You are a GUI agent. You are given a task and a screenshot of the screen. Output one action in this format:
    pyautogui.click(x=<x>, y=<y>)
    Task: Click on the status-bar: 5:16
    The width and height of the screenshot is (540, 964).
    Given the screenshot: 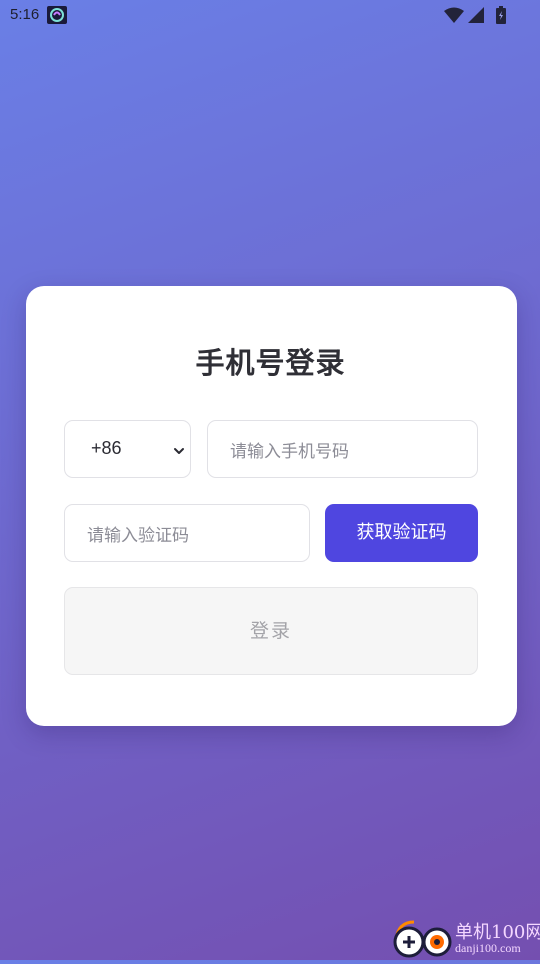 What is the action you would take?
    pyautogui.click(x=270, y=15)
    